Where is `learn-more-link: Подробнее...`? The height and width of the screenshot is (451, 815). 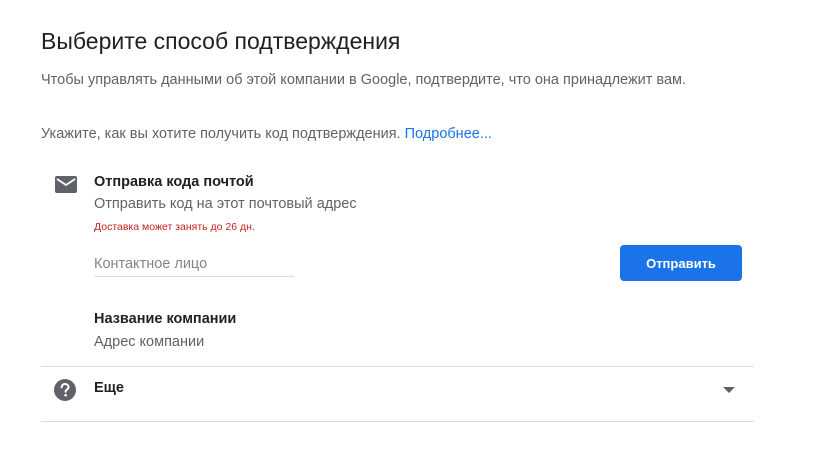
learn-more-link: Подробнее... is located at coordinates (448, 134).